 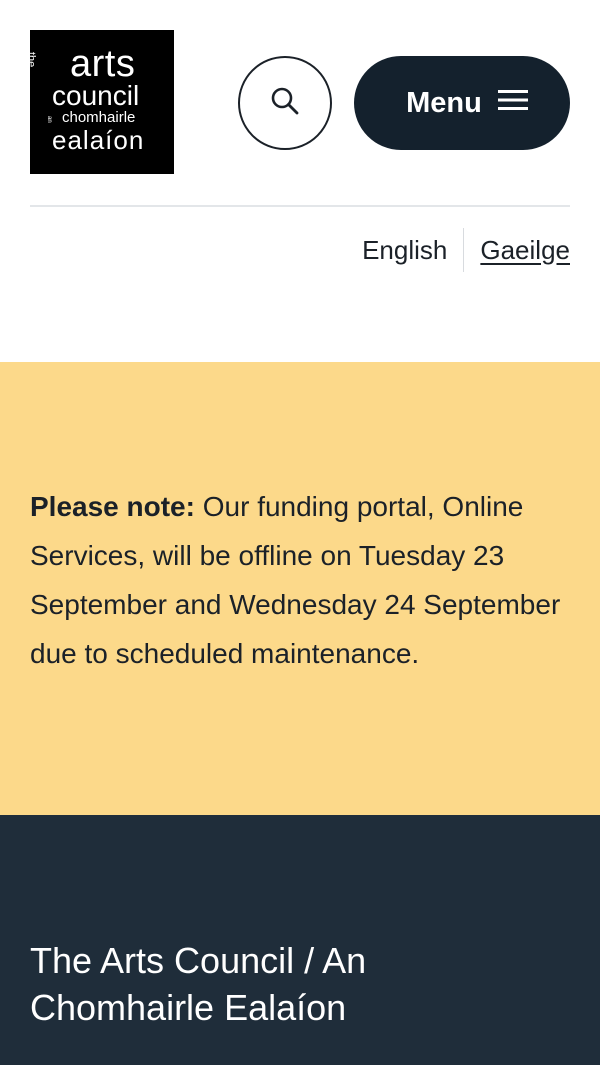 What do you see at coordinates (517, 250) in the screenshot?
I see `language-gaeilge-link: Gaeilge` at bounding box center [517, 250].